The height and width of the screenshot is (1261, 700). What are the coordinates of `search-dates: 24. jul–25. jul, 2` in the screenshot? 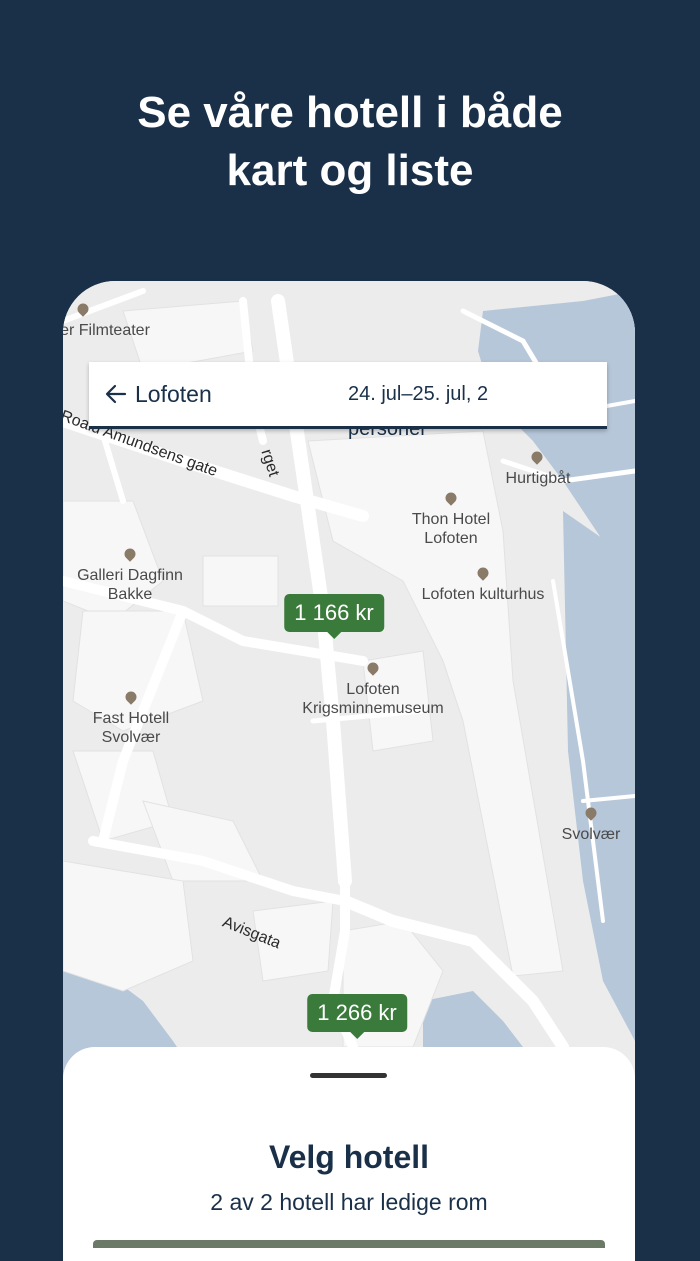 It's located at (418, 394).